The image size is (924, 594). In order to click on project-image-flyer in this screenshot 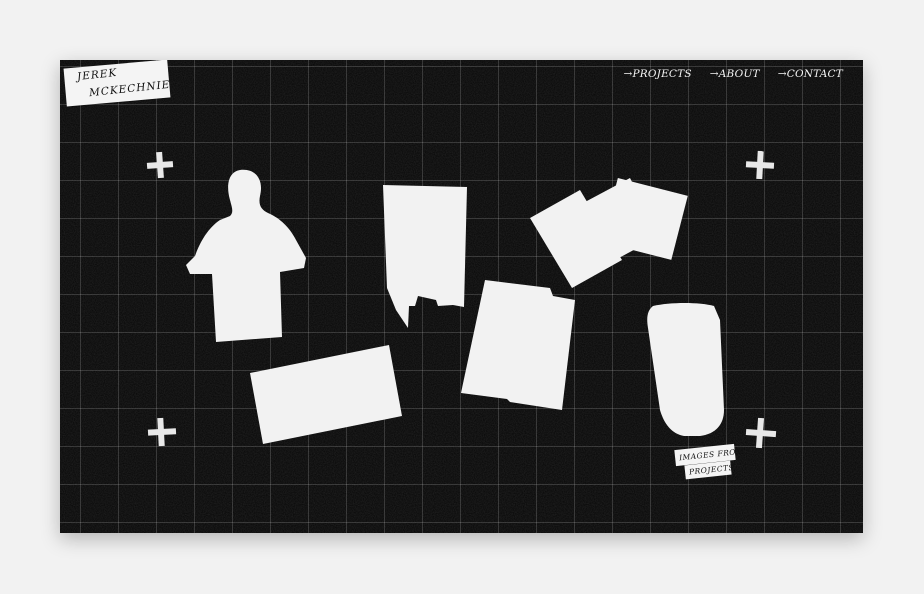, I will do `click(518, 345)`.